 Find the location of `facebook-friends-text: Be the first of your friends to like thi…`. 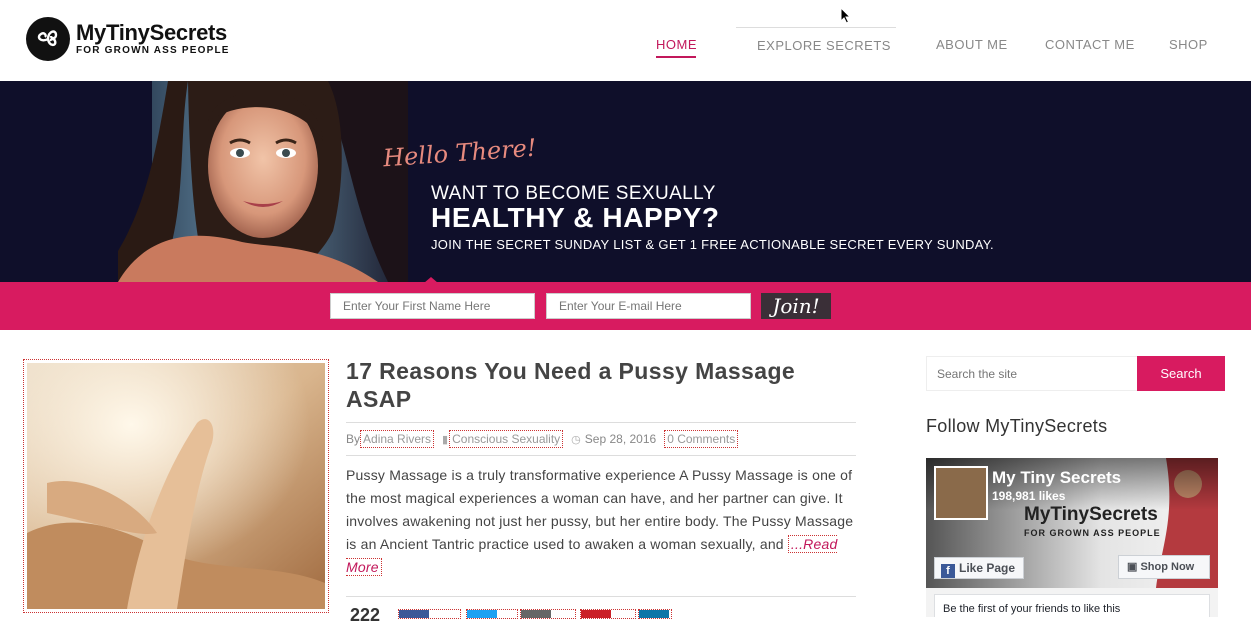

facebook-friends-text: Be the first of your friends to like thi… is located at coordinates (1072, 605).